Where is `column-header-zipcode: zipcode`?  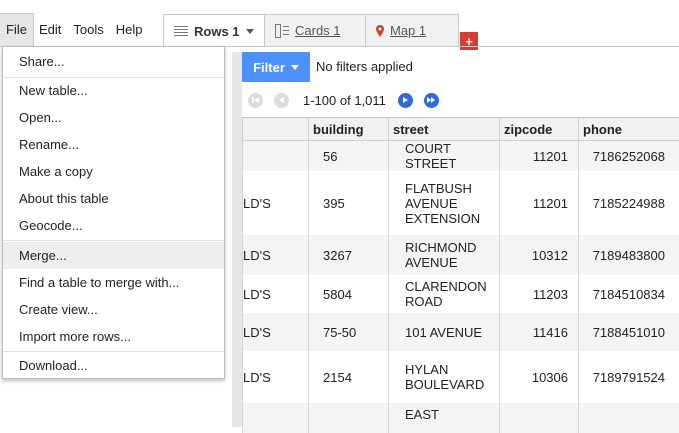 column-header-zipcode: zipcode is located at coordinates (539, 129).